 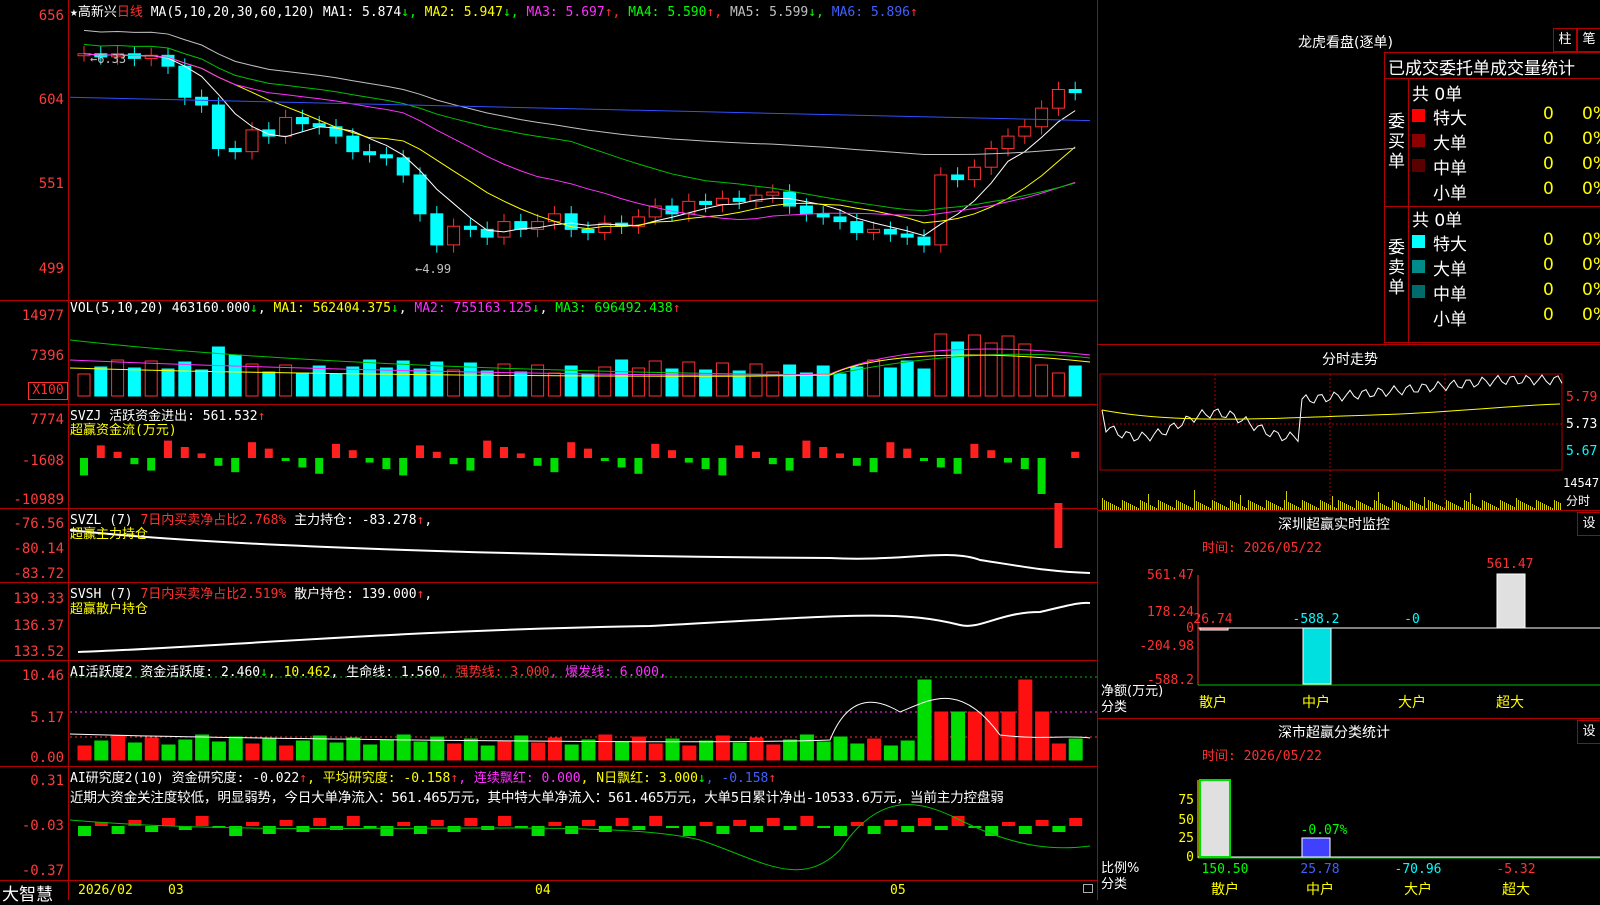 What do you see at coordinates (1262, 756) in the screenshot?
I see `sc-stats-time: 时间: 2026/05/22` at bounding box center [1262, 756].